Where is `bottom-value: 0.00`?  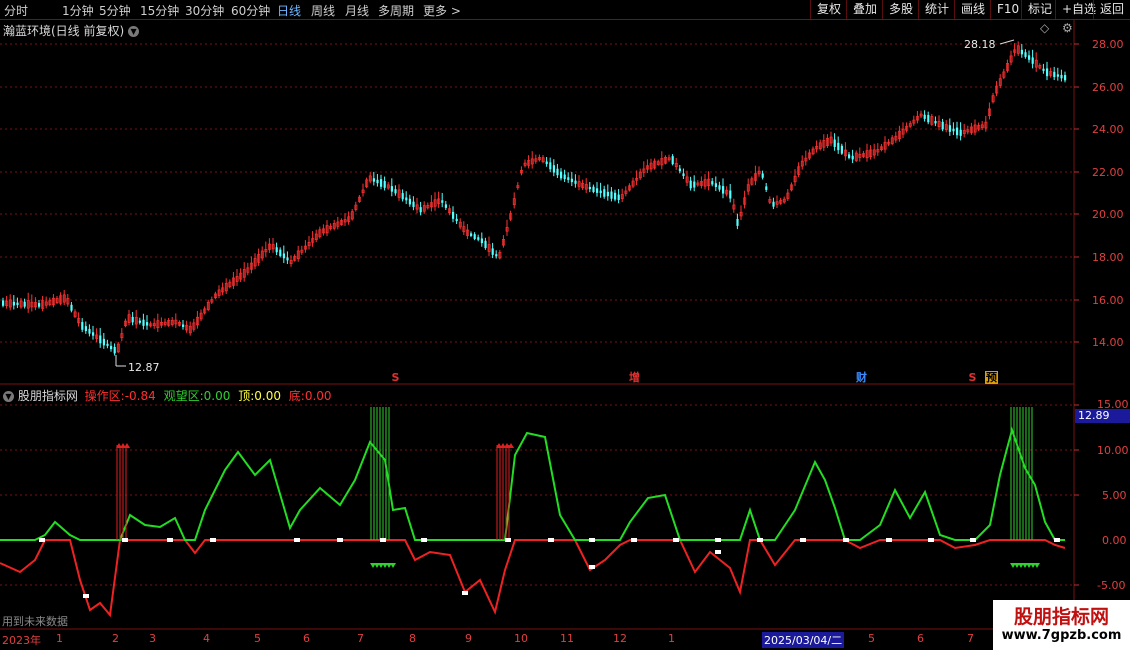 bottom-value: 0.00 is located at coordinates (318, 396).